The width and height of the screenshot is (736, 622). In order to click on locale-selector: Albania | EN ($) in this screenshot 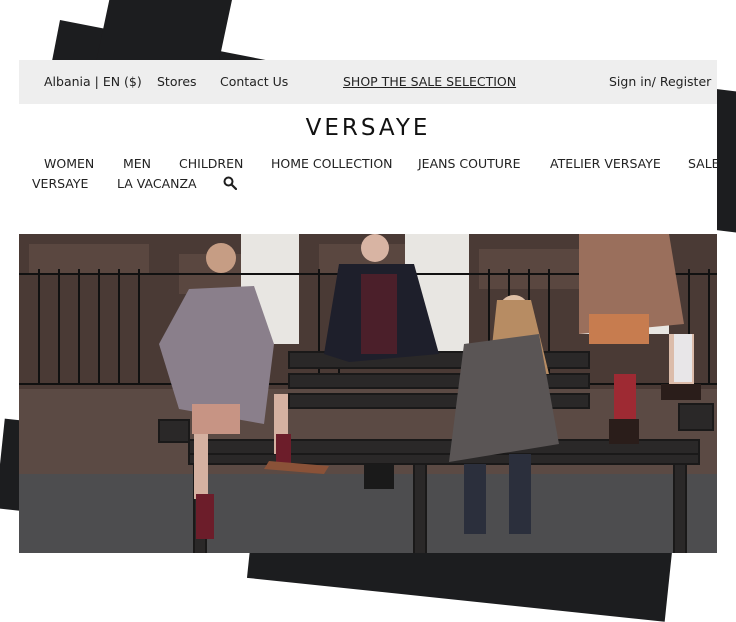, I will do `click(93, 81)`.